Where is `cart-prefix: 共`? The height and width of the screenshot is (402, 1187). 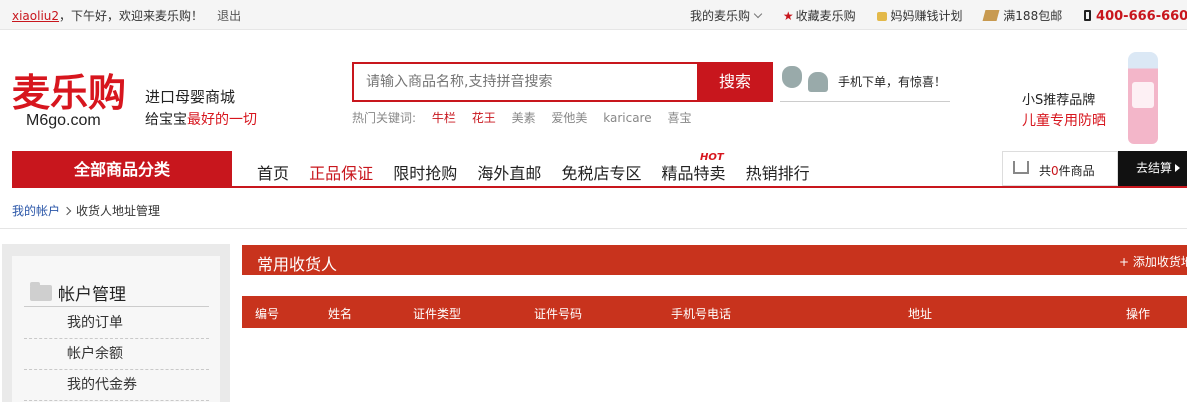
cart-prefix: 共 is located at coordinates (1045, 171).